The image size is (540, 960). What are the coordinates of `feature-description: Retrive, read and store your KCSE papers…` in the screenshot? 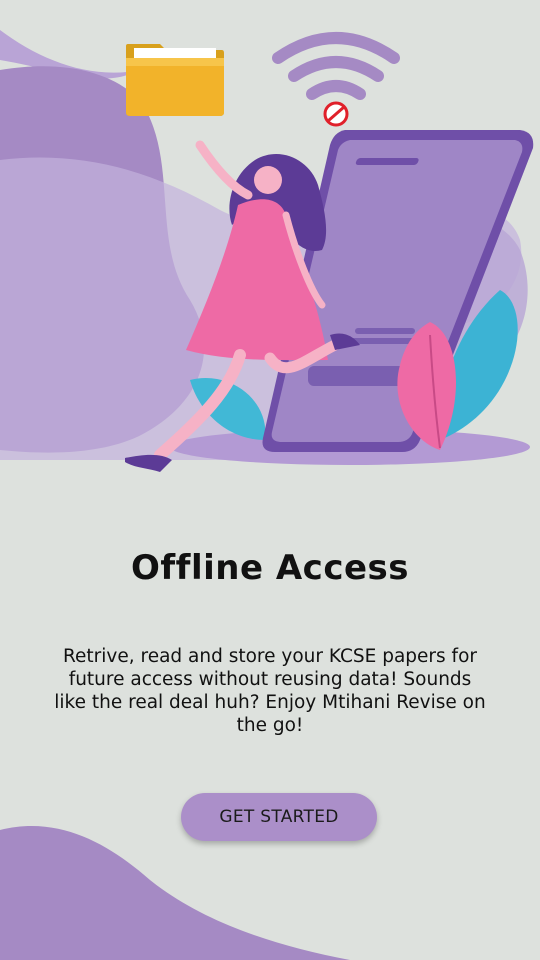 It's located at (270, 691).